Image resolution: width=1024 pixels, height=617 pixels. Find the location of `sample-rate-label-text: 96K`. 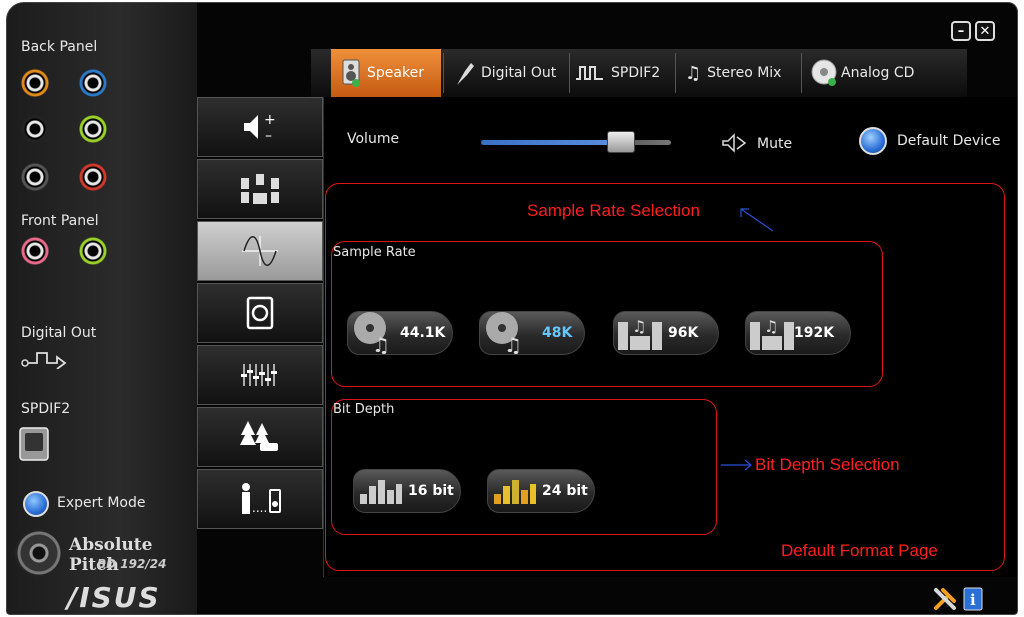

sample-rate-label-text: 96K is located at coordinates (683, 333).